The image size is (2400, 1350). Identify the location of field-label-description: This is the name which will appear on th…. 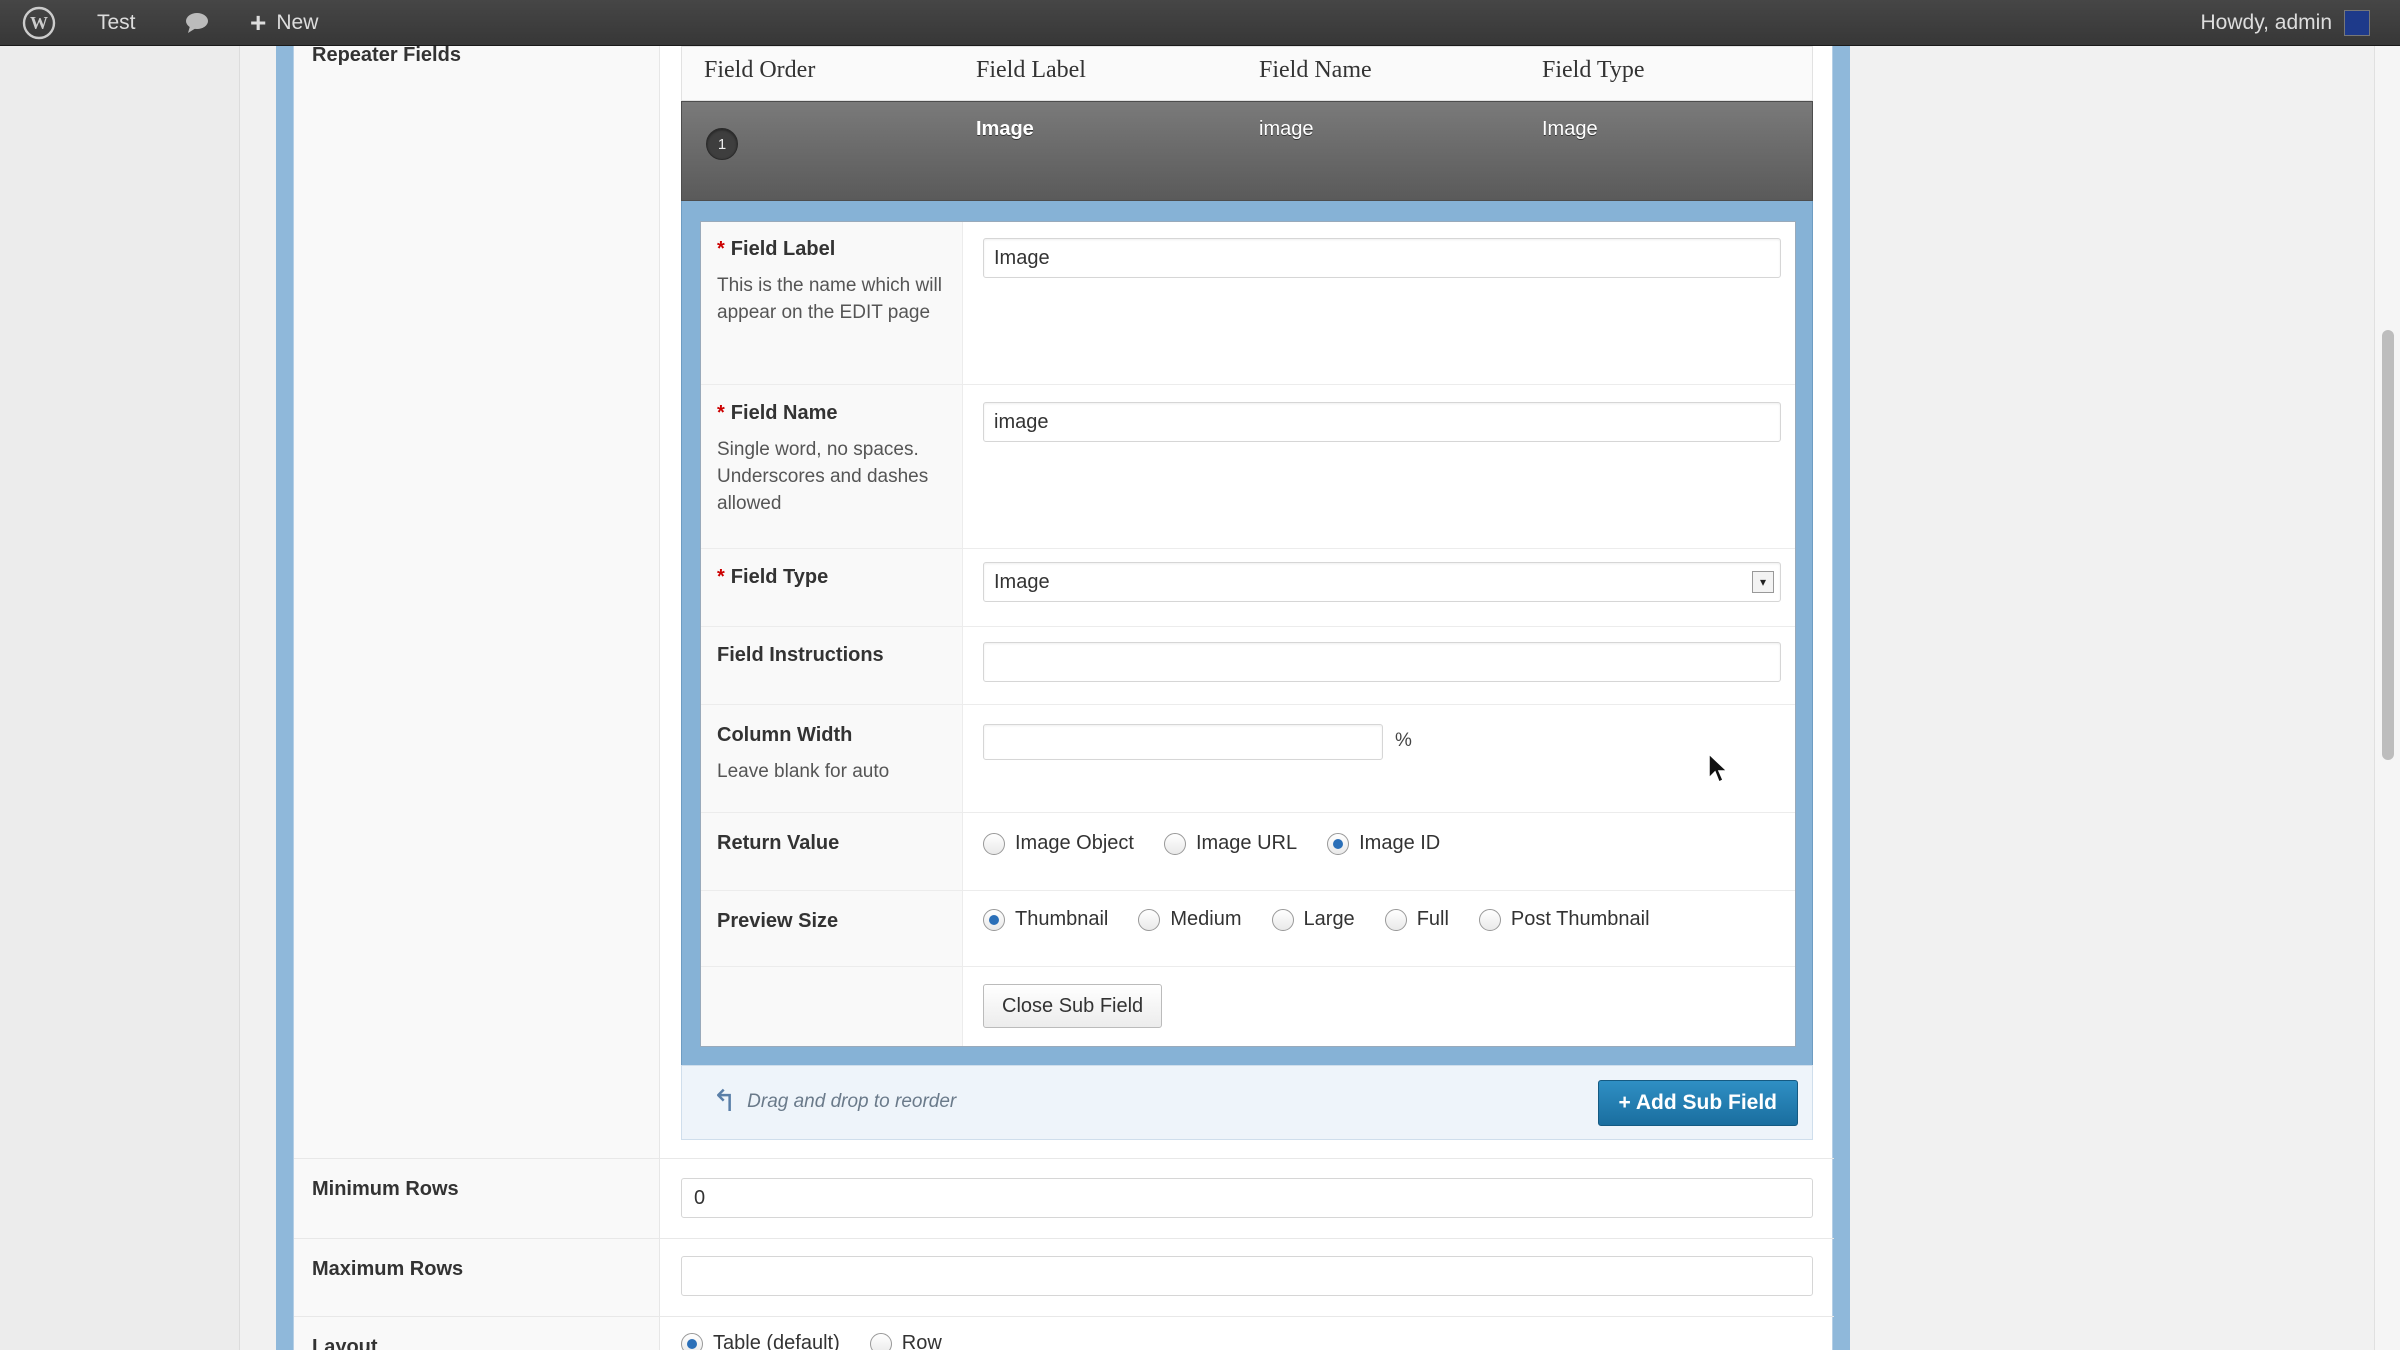
(829, 299).